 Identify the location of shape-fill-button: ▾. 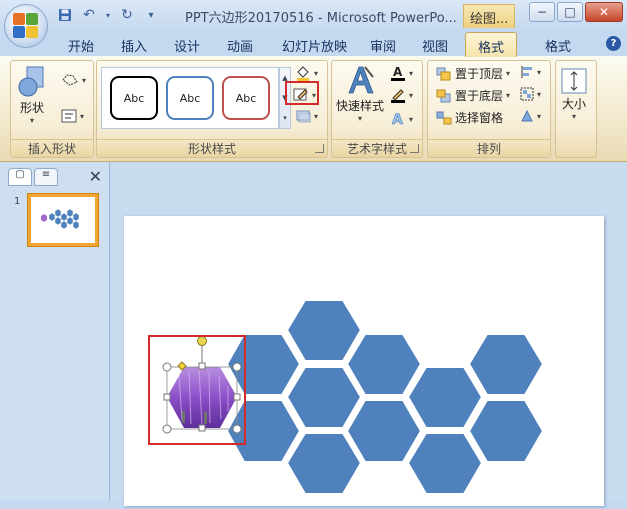
(306, 73).